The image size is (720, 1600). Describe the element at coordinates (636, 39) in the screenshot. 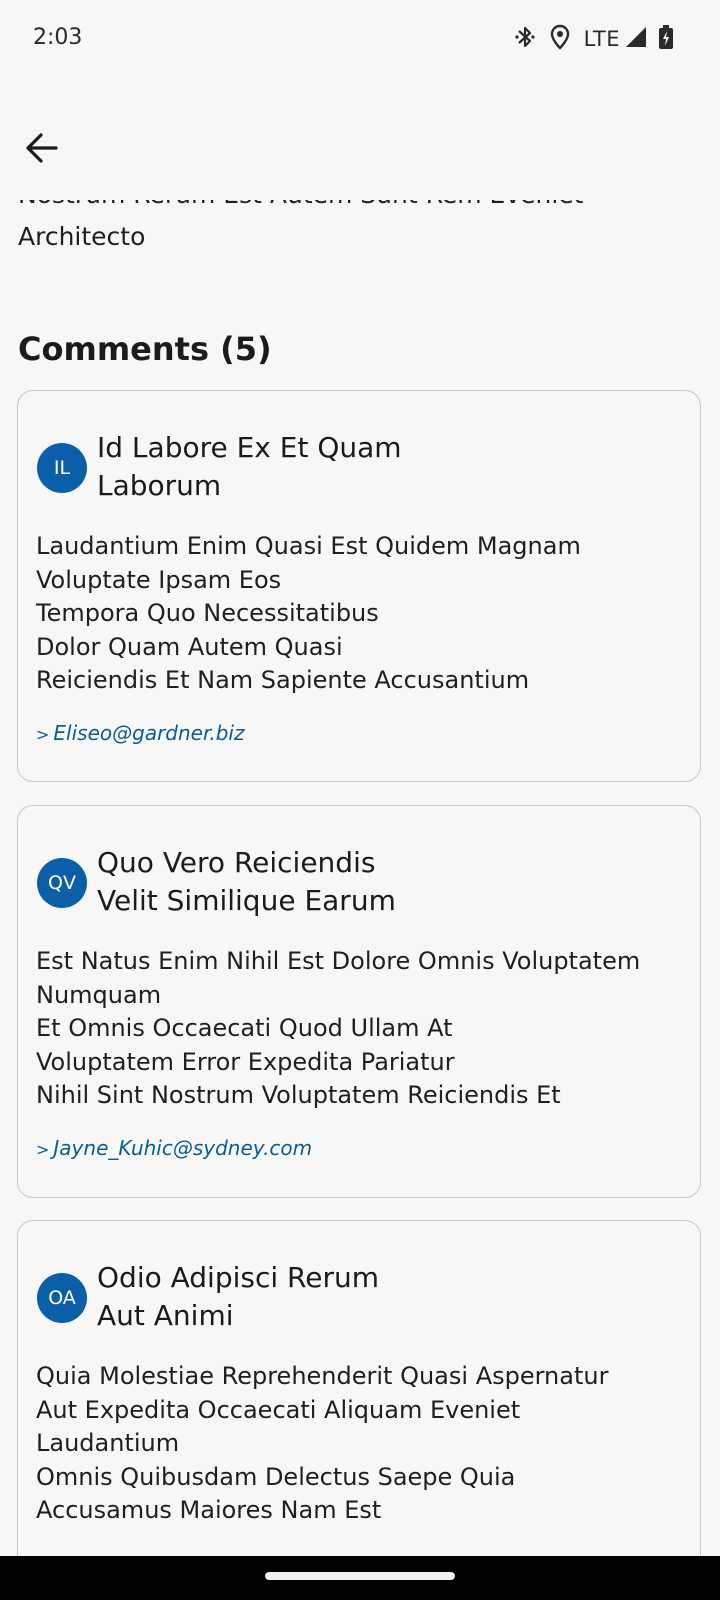

I see `signal-icon` at that location.